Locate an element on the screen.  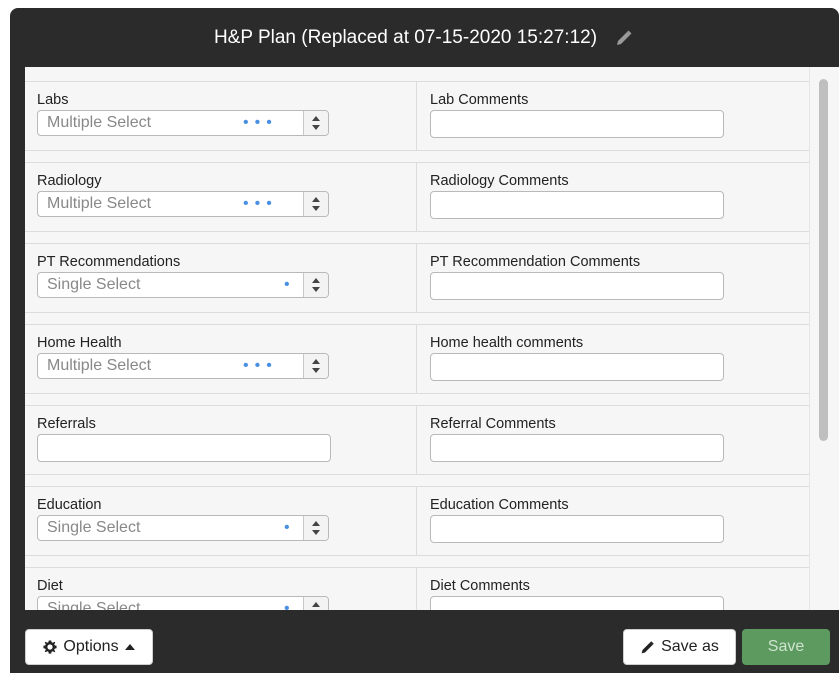
form-cell-right: PT Recommendation Comments is located at coordinates (613, 278).